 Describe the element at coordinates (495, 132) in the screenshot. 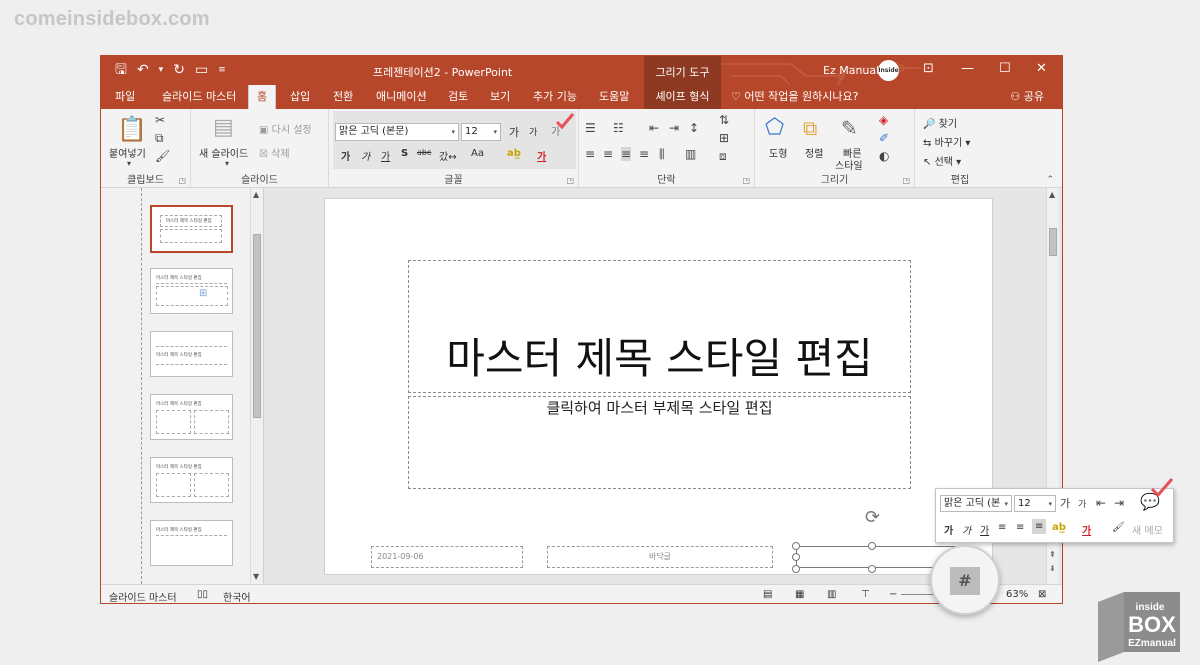

I see `font-size-dropdown-icon: ▾` at that location.